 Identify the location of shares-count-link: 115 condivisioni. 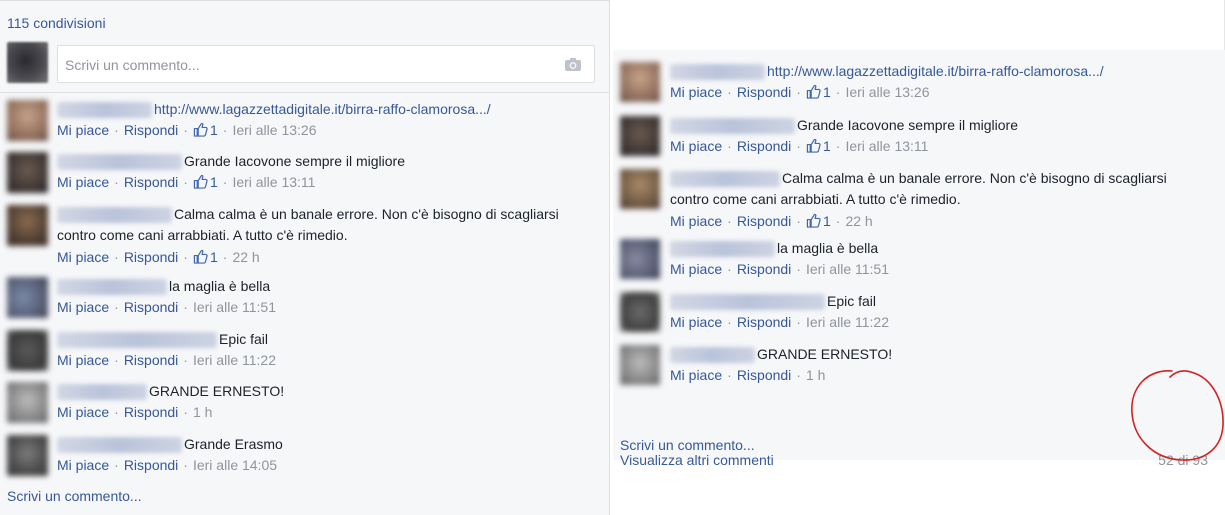
(56, 23).